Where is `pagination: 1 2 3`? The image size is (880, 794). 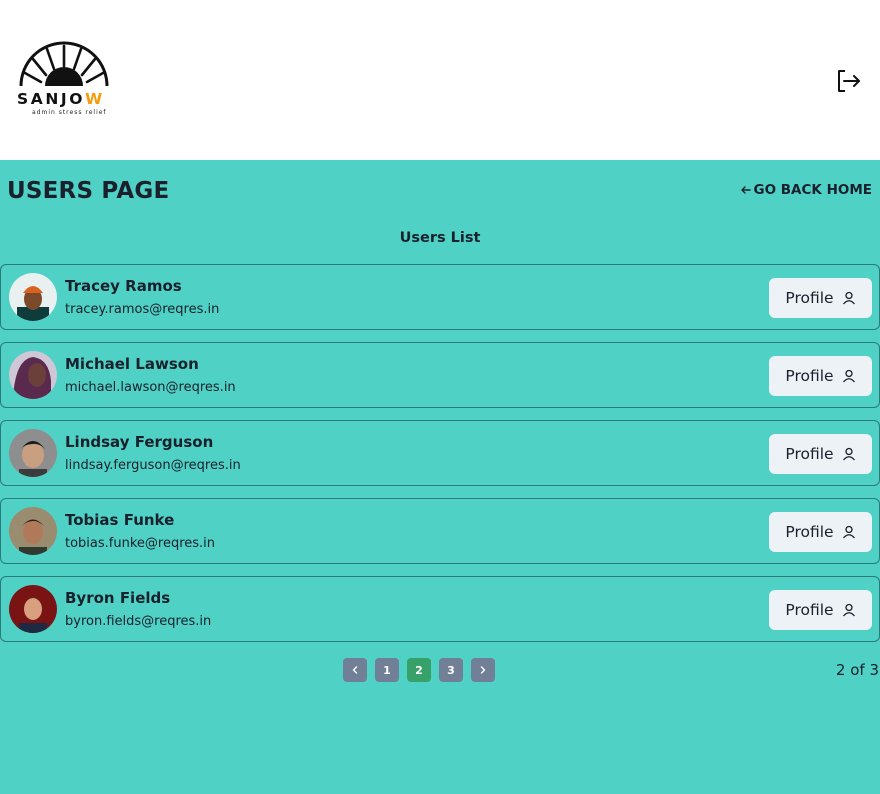 pagination: 1 2 3 is located at coordinates (419, 670).